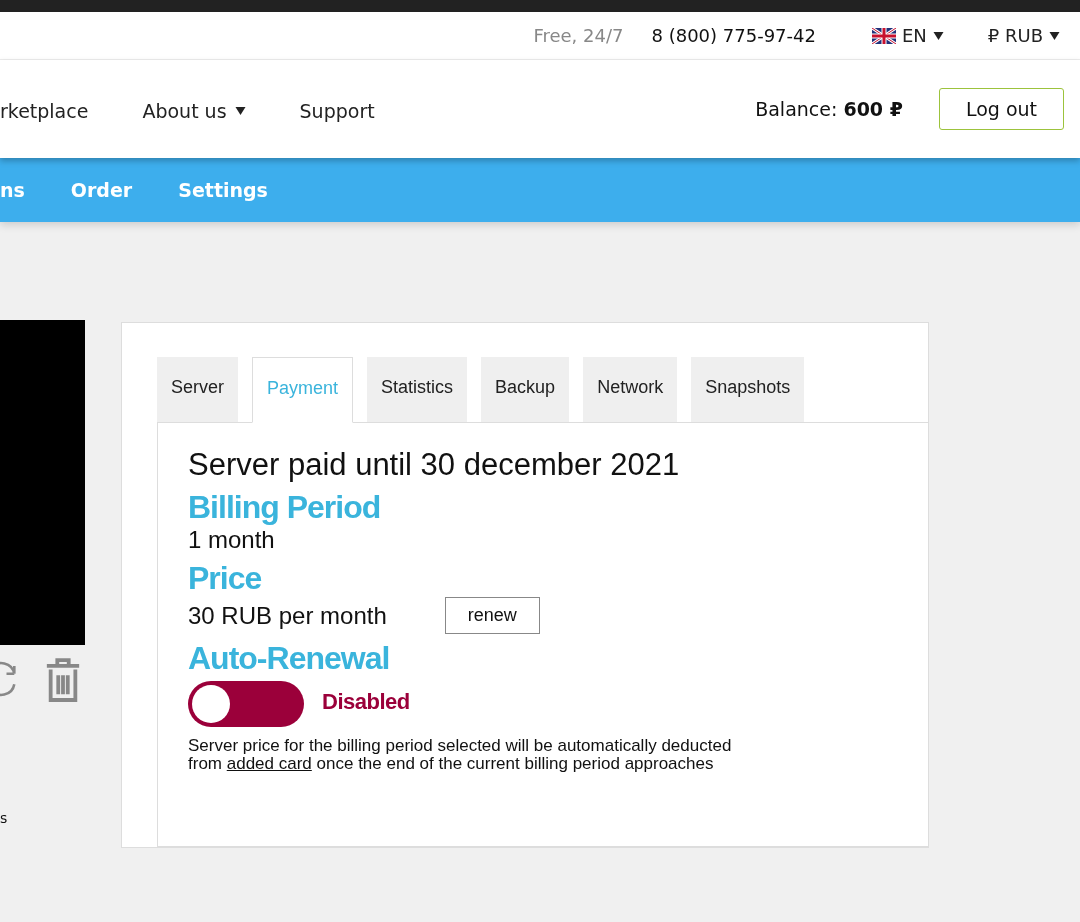 The image size is (1080, 922). What do you see at coordinates (829, 109) in the screenshot?
I see `balance: Balance: 600 ₽` at bounding box center [829, 109].